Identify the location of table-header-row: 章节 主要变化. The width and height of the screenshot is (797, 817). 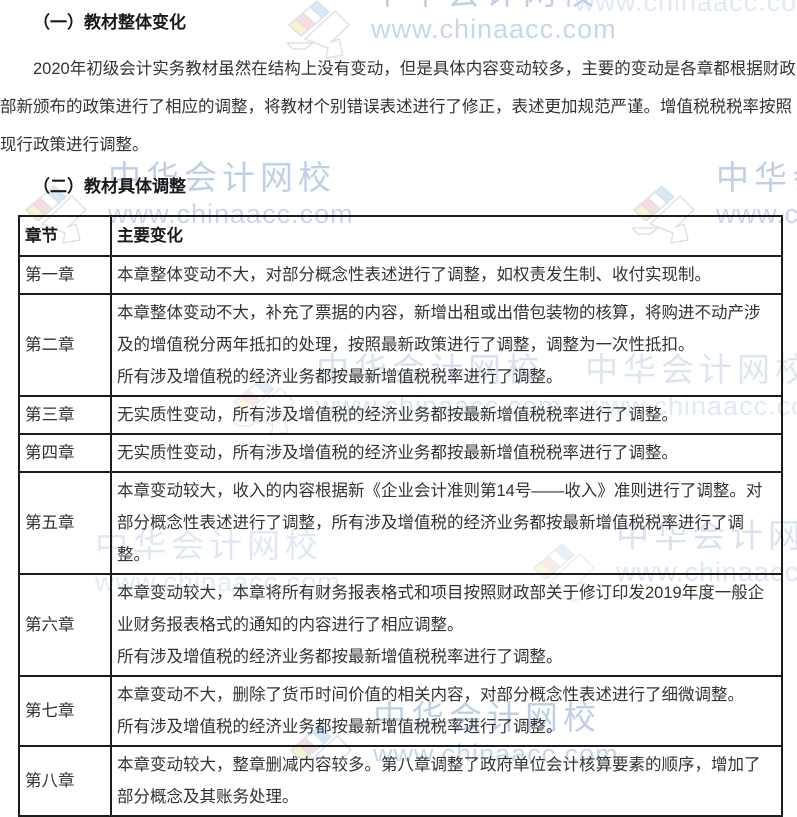
(400, 236).